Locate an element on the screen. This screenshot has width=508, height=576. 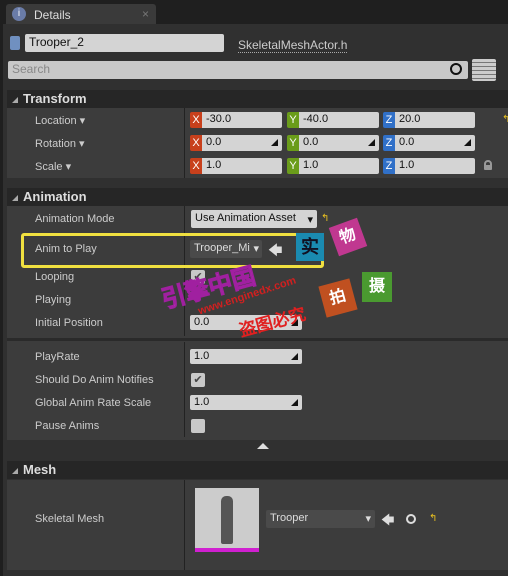
location-x-value: -30.0 is located at coordinates (219, 119).